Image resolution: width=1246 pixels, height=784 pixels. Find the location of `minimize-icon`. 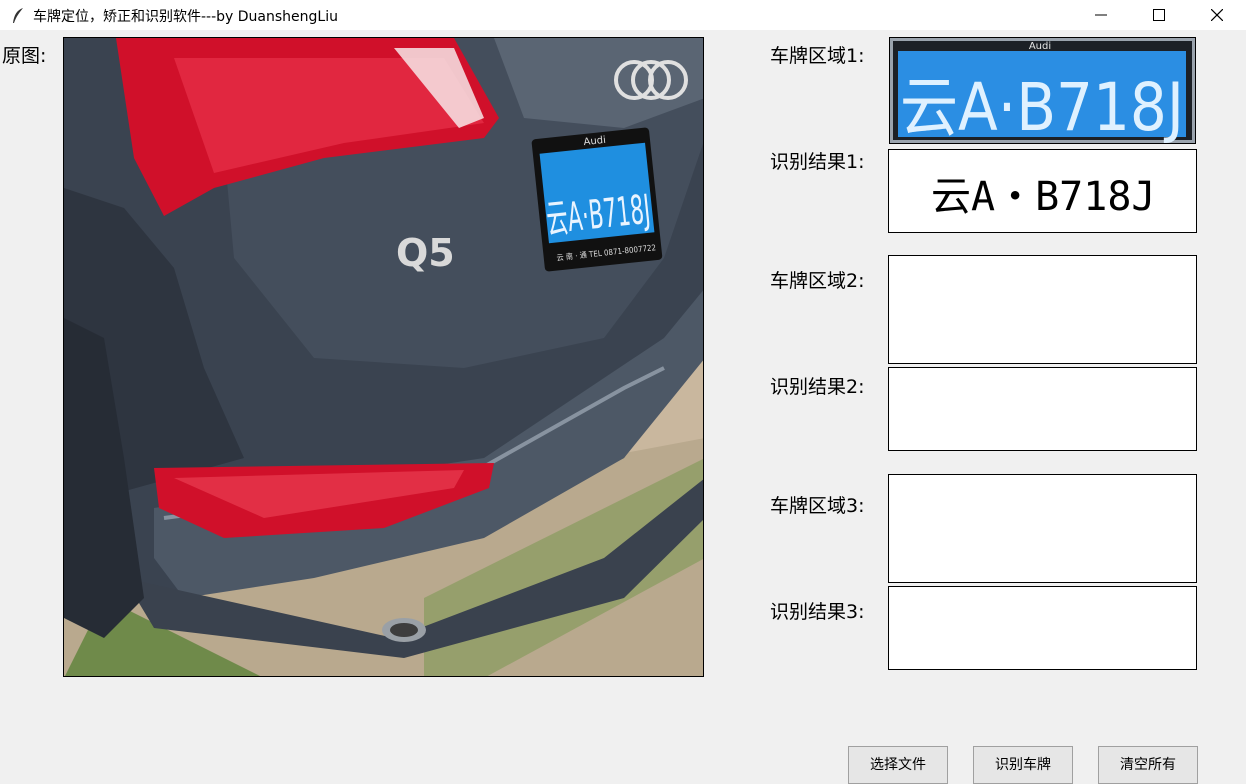

minimize-icon is located at coordinates (1101, 15).